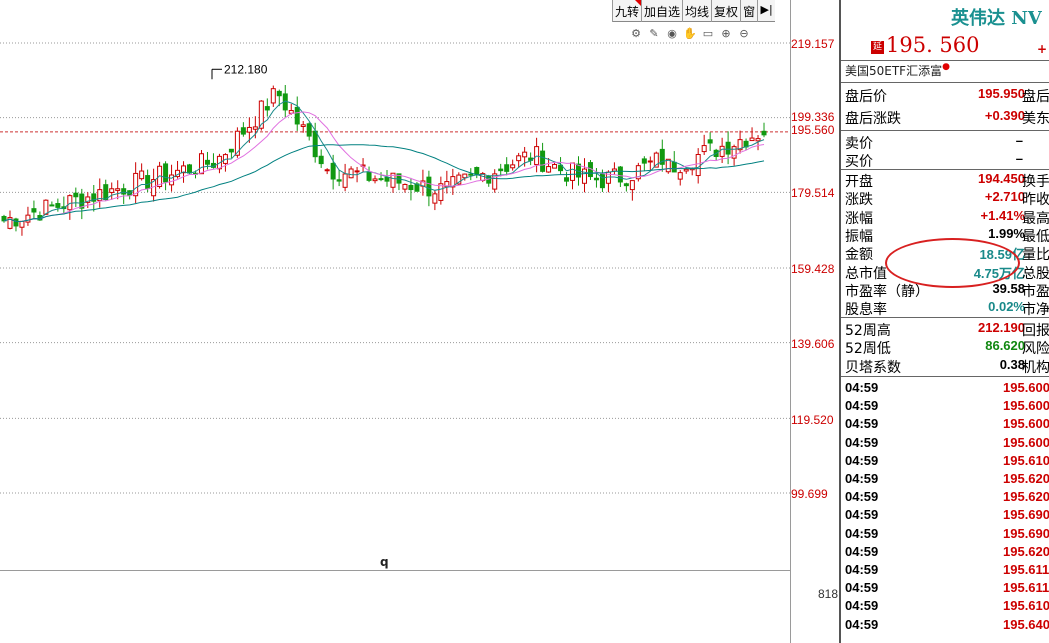 The image size is (1049, 643). I want to click on eye-icon: ◉, so click(672, 33).